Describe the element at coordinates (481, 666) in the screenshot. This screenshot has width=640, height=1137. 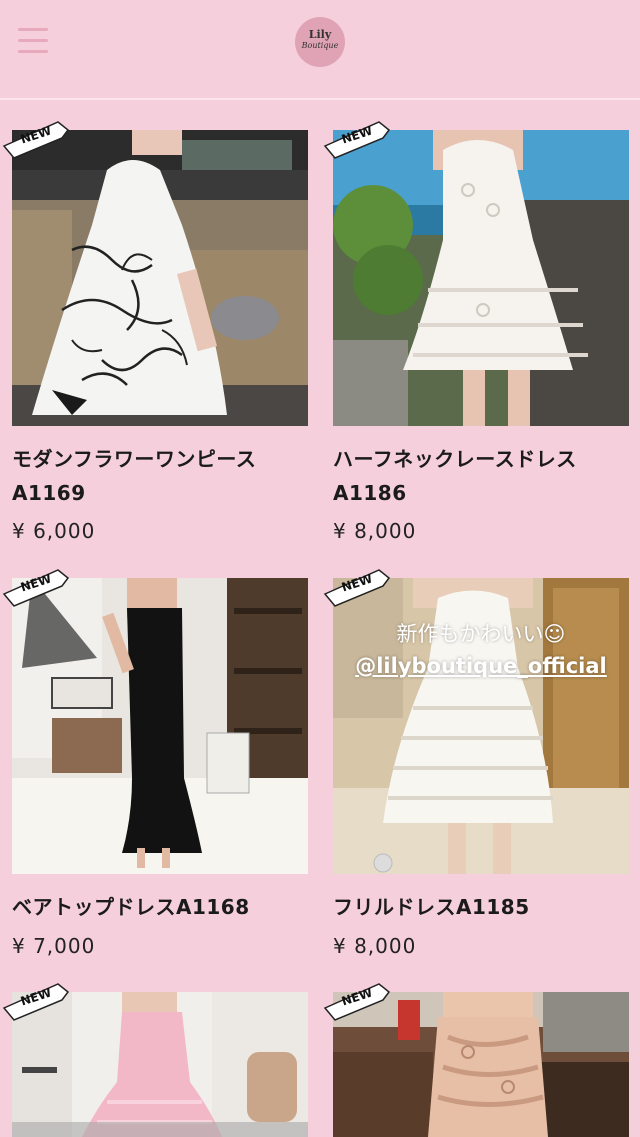
I see `instagram-handle-link: @lilyboutique_official` at that location.